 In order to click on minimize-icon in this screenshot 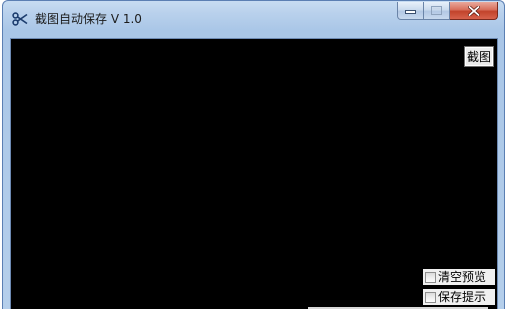, I will do `click(410, 11)`.